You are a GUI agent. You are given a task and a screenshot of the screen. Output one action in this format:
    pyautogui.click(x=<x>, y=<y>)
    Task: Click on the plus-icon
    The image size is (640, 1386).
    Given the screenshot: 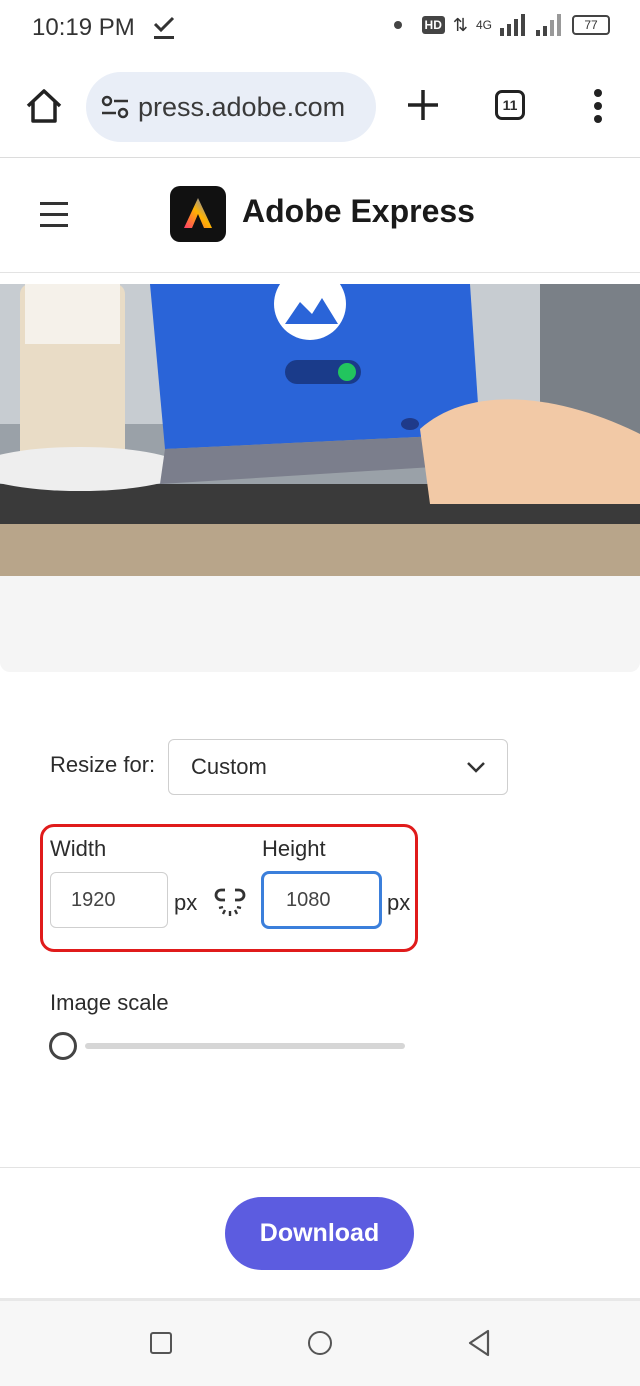 What is the action you would take?
    pyautogui.click(x=423, y=105)
    